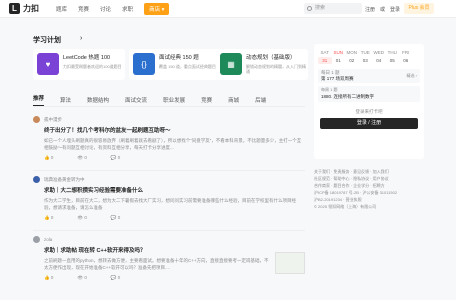 This screenshot has height=300, width=456. Describe the element at coordinates (174, 130) in the screenshot. I see `post-title: 终于出分了！找几个考科尔的盆友一起刷题互助呀～` at that location.